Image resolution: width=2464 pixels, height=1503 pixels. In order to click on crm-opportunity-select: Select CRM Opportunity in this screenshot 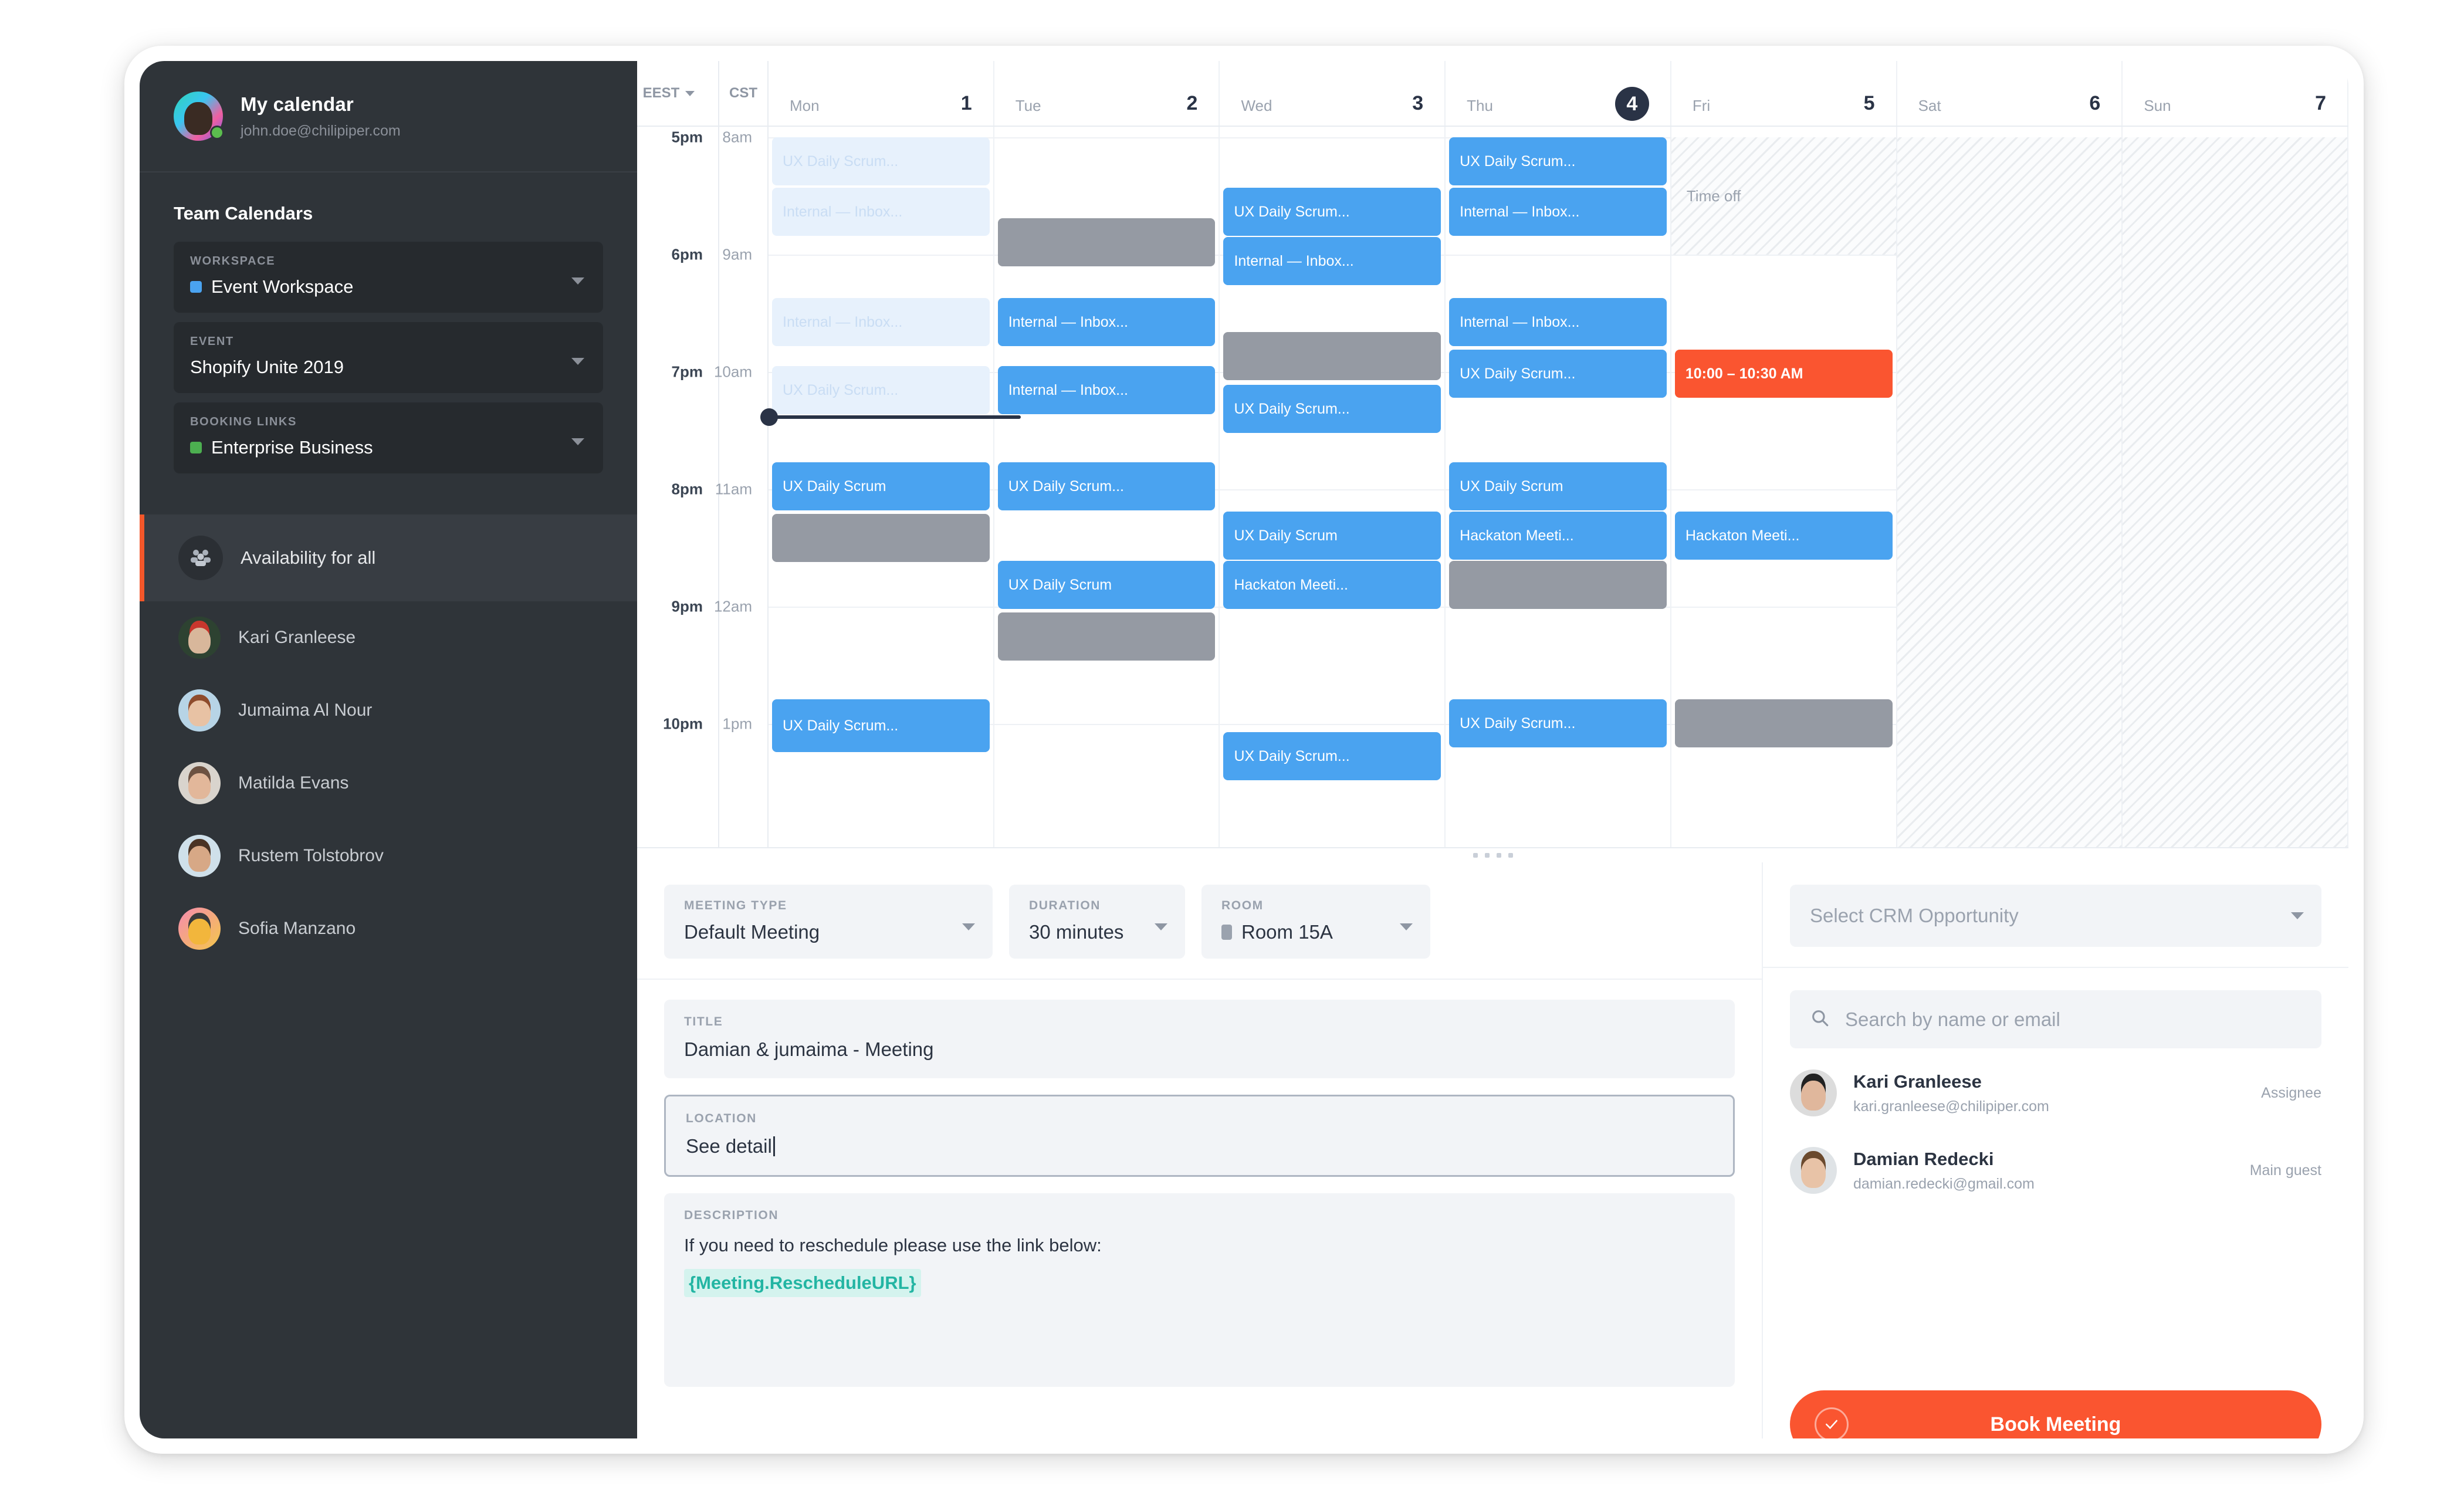, I will do `click(2055, 916)`.